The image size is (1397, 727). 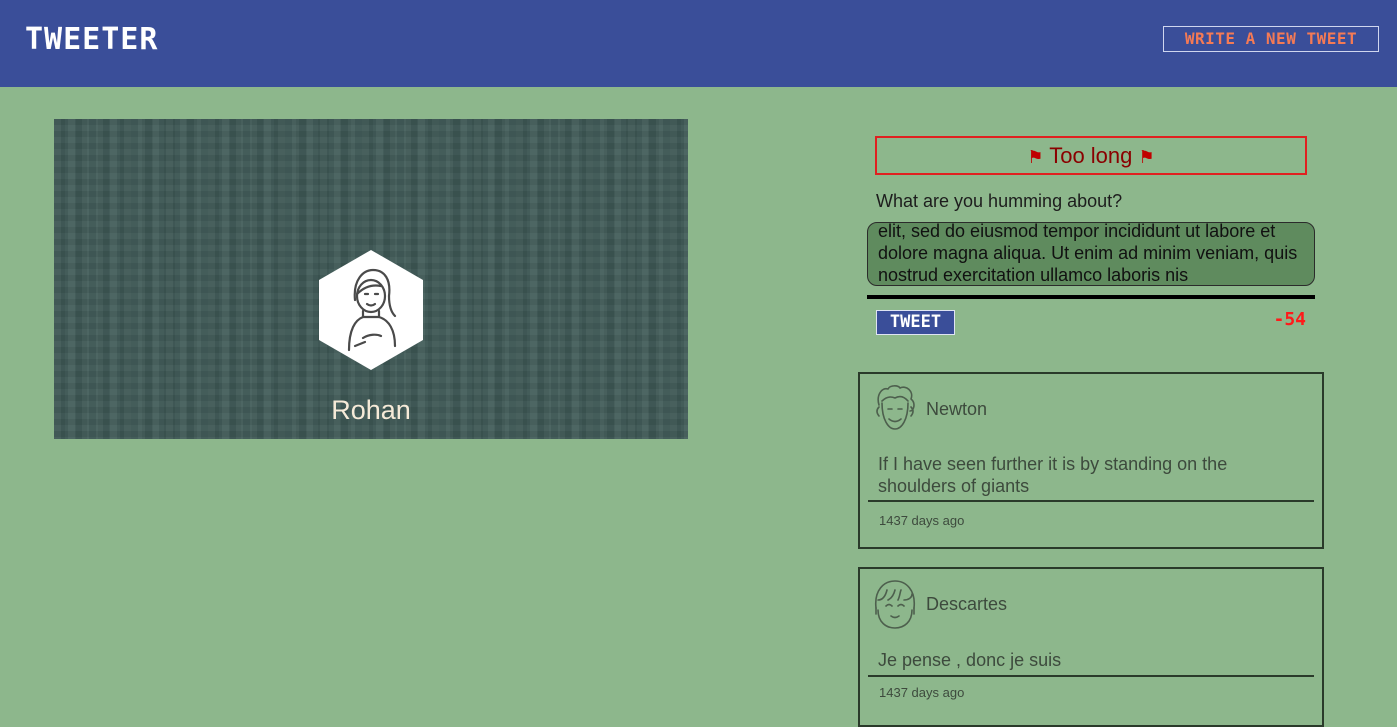 I want to click on top-nav: TWEETER WRITE A NEW TWEET, so click(x=698, y=43).